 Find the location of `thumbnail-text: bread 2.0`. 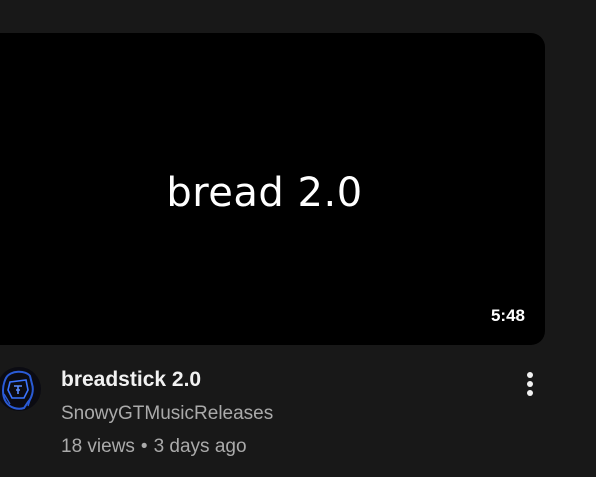

thumbnail-text: bread 2.0 is located at coordinates (264, 193).